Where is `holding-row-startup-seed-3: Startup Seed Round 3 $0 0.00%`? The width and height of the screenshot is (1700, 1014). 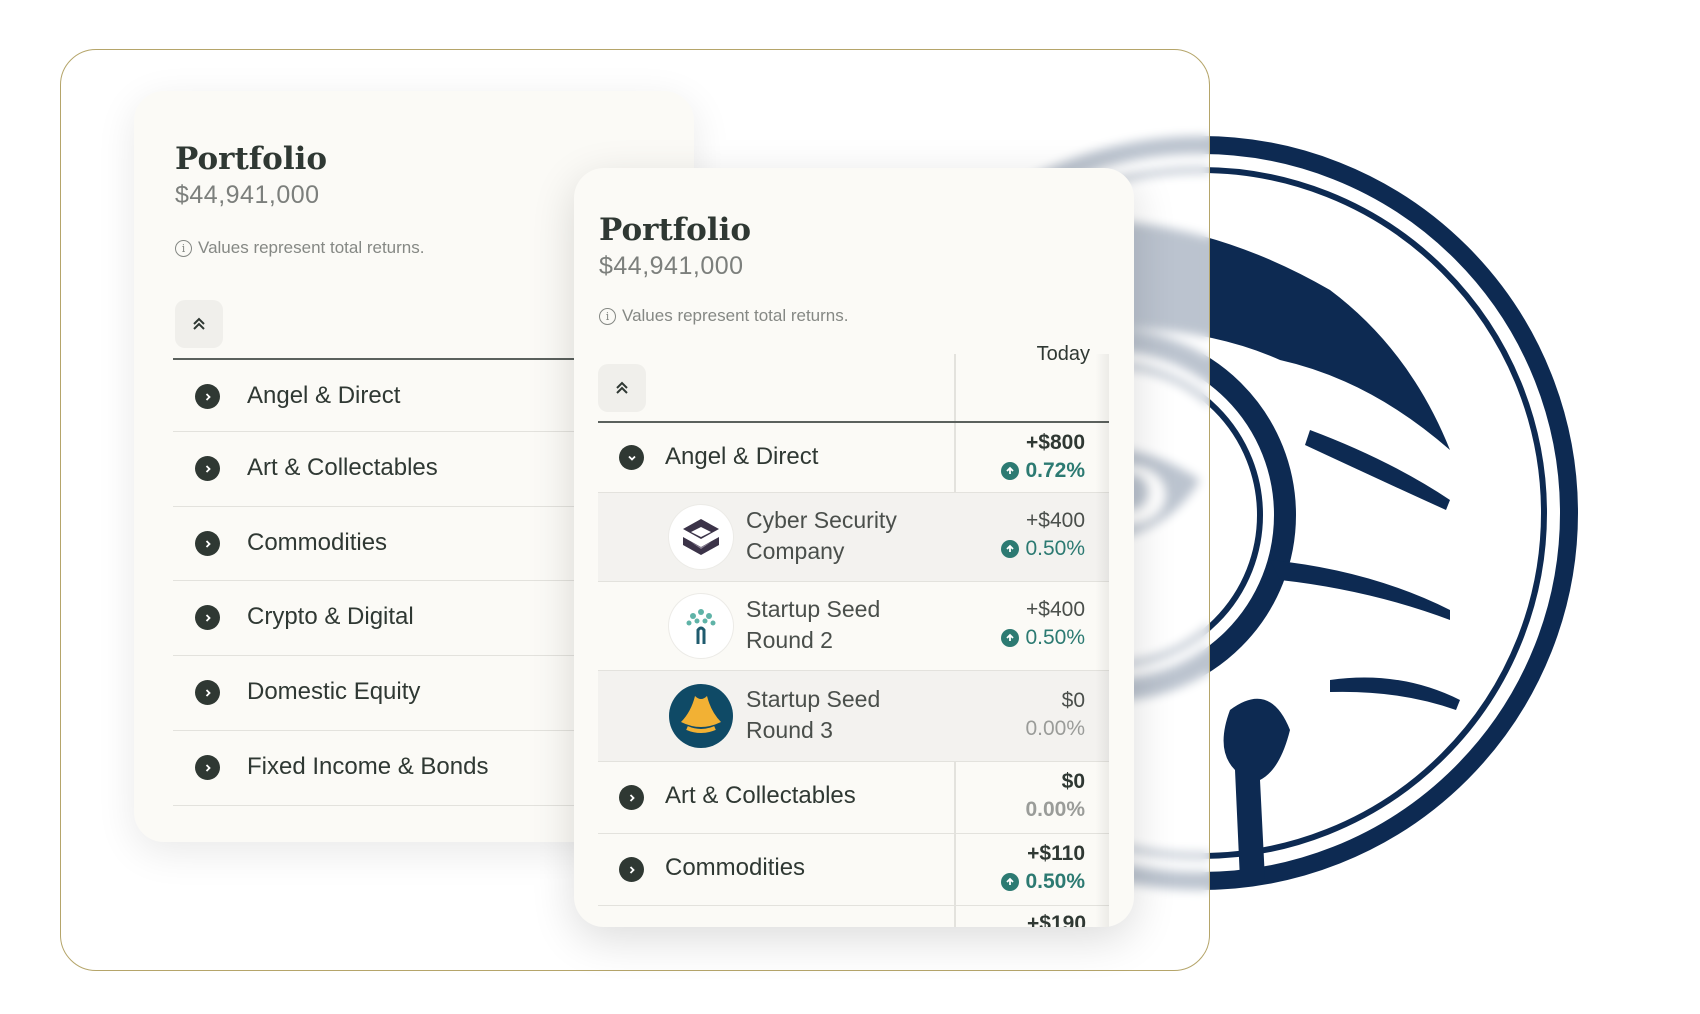 holding-row-startup-seed-3: Startup Seed Round 3 $0 0.00% is located at coordinates (853, 716).